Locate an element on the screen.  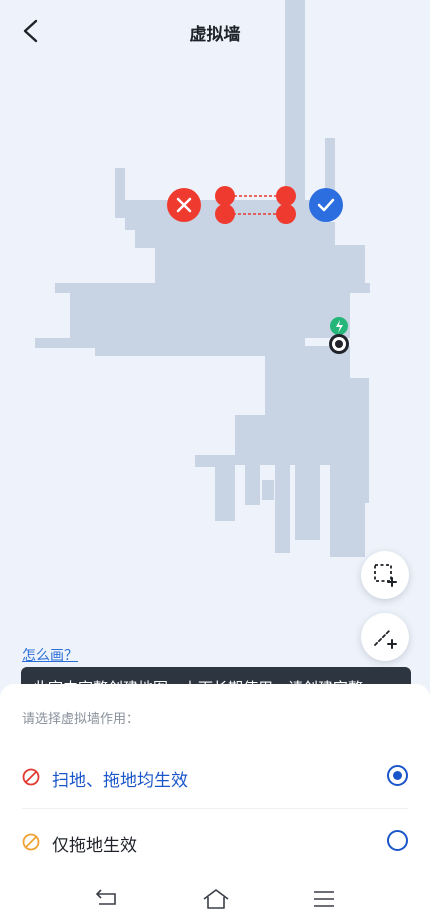
close-icon is located at coordinates (184, 205).